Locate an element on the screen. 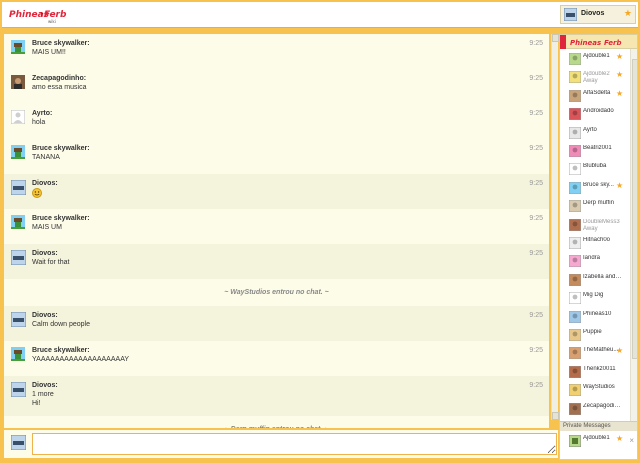  user-list-item: WayStudios is located at coordinates (595, 391).